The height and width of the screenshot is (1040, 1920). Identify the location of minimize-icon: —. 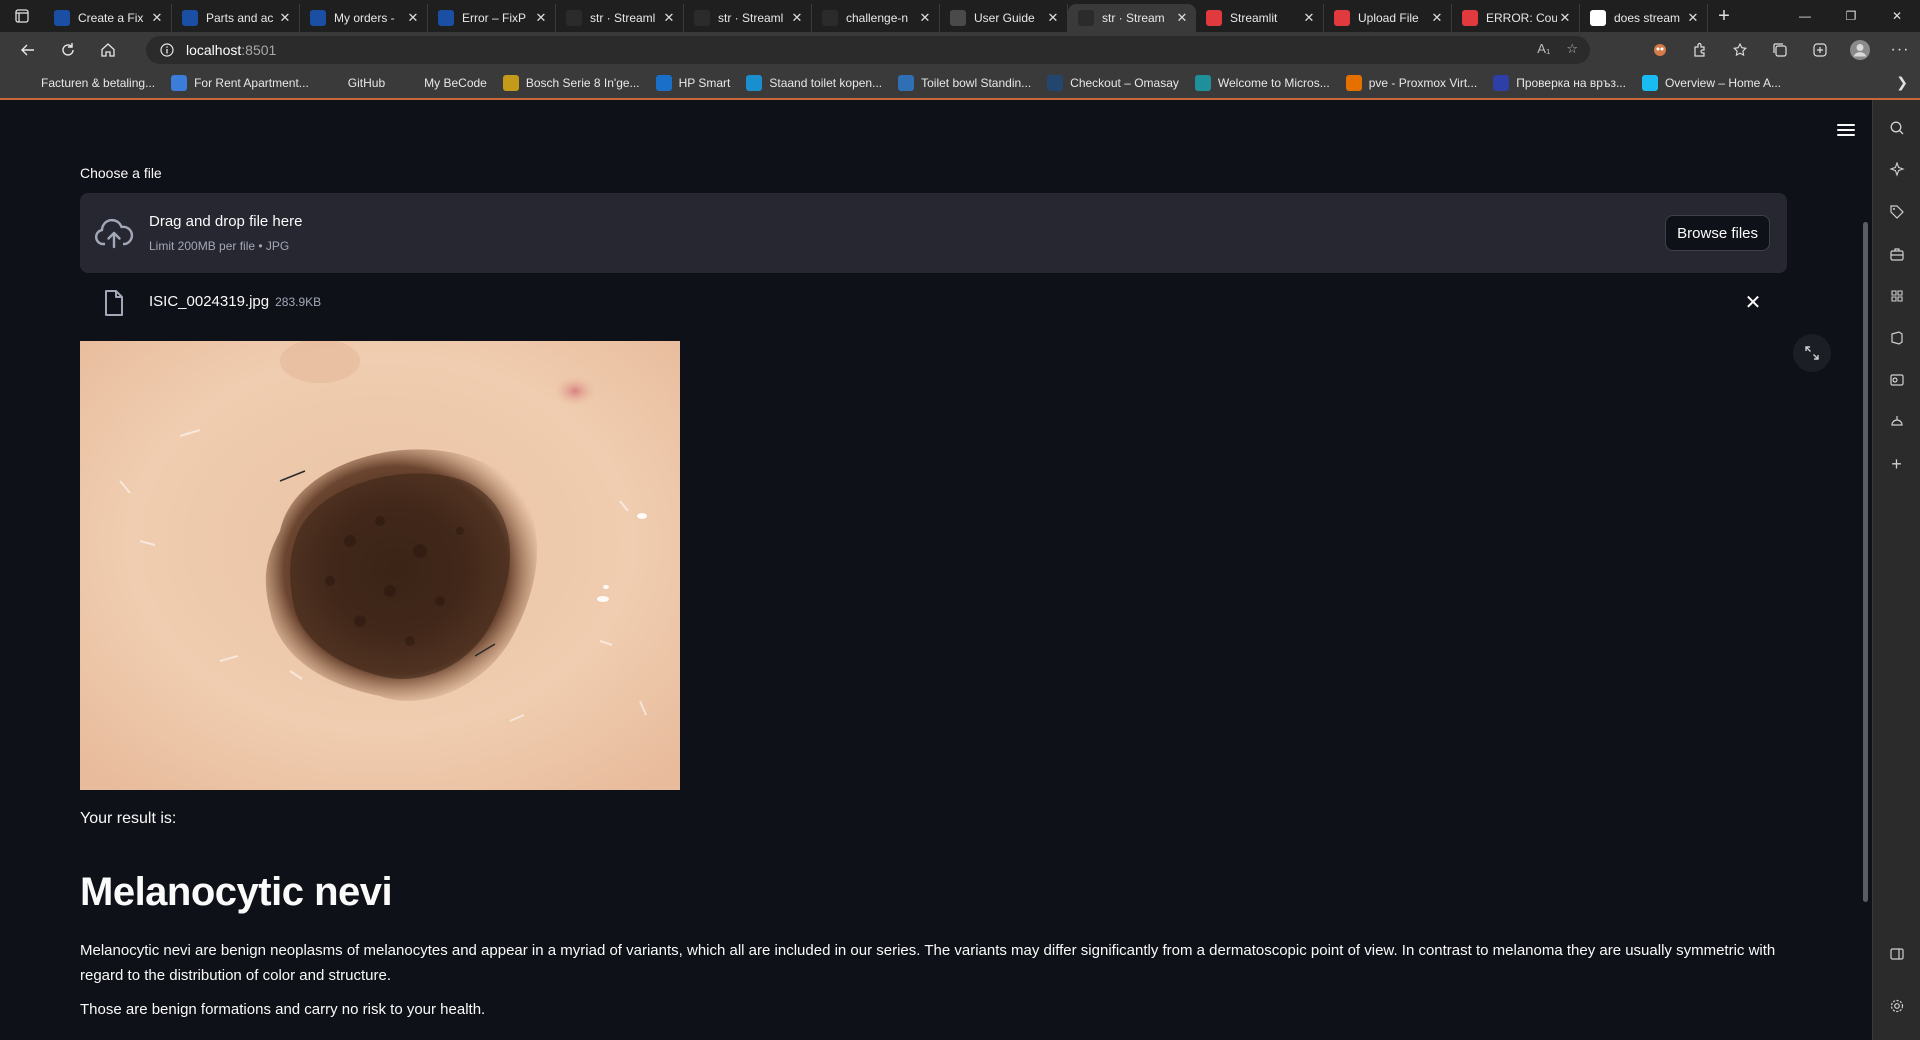
(1805, 16).